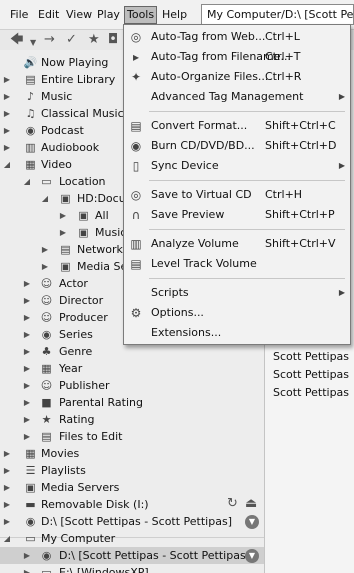  What do you see at coordinates (30, 62) in the screenshot?
I see `speaker-icon: 🔊` at bounding box center [30, 62].